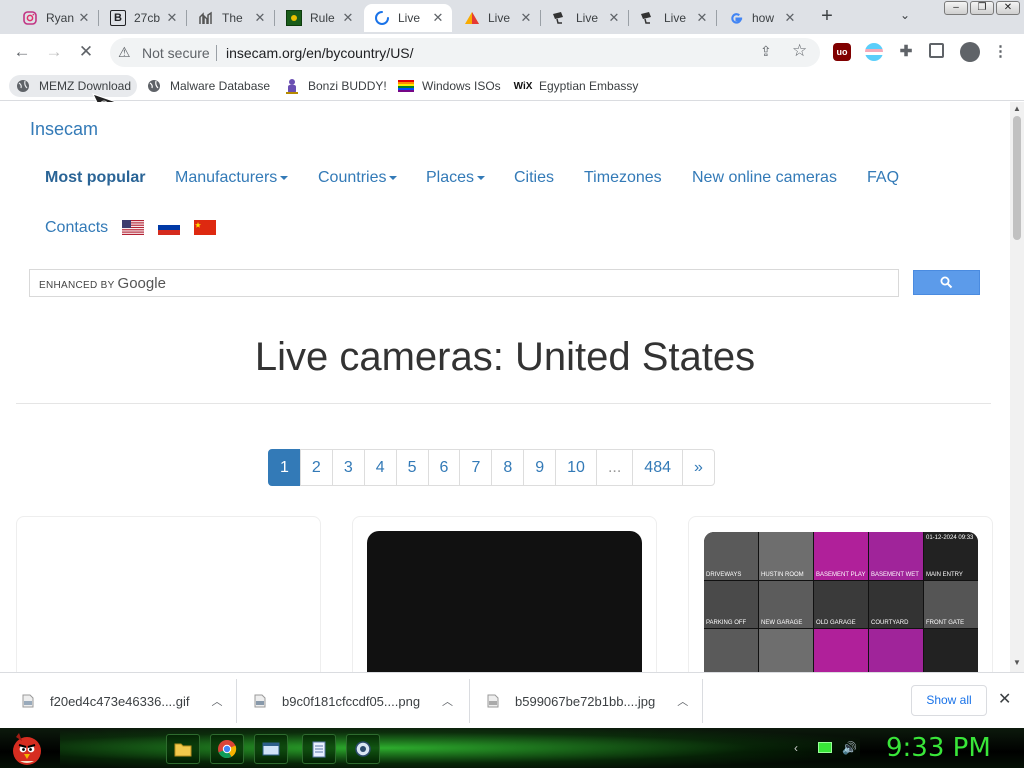 The height and width of the screenshot is (768, 1024). What do you see at coordinates (232, 178) in the screenshot?
I see `nav-manufacturers: Manufacturers` at bounding box center [232, 178].